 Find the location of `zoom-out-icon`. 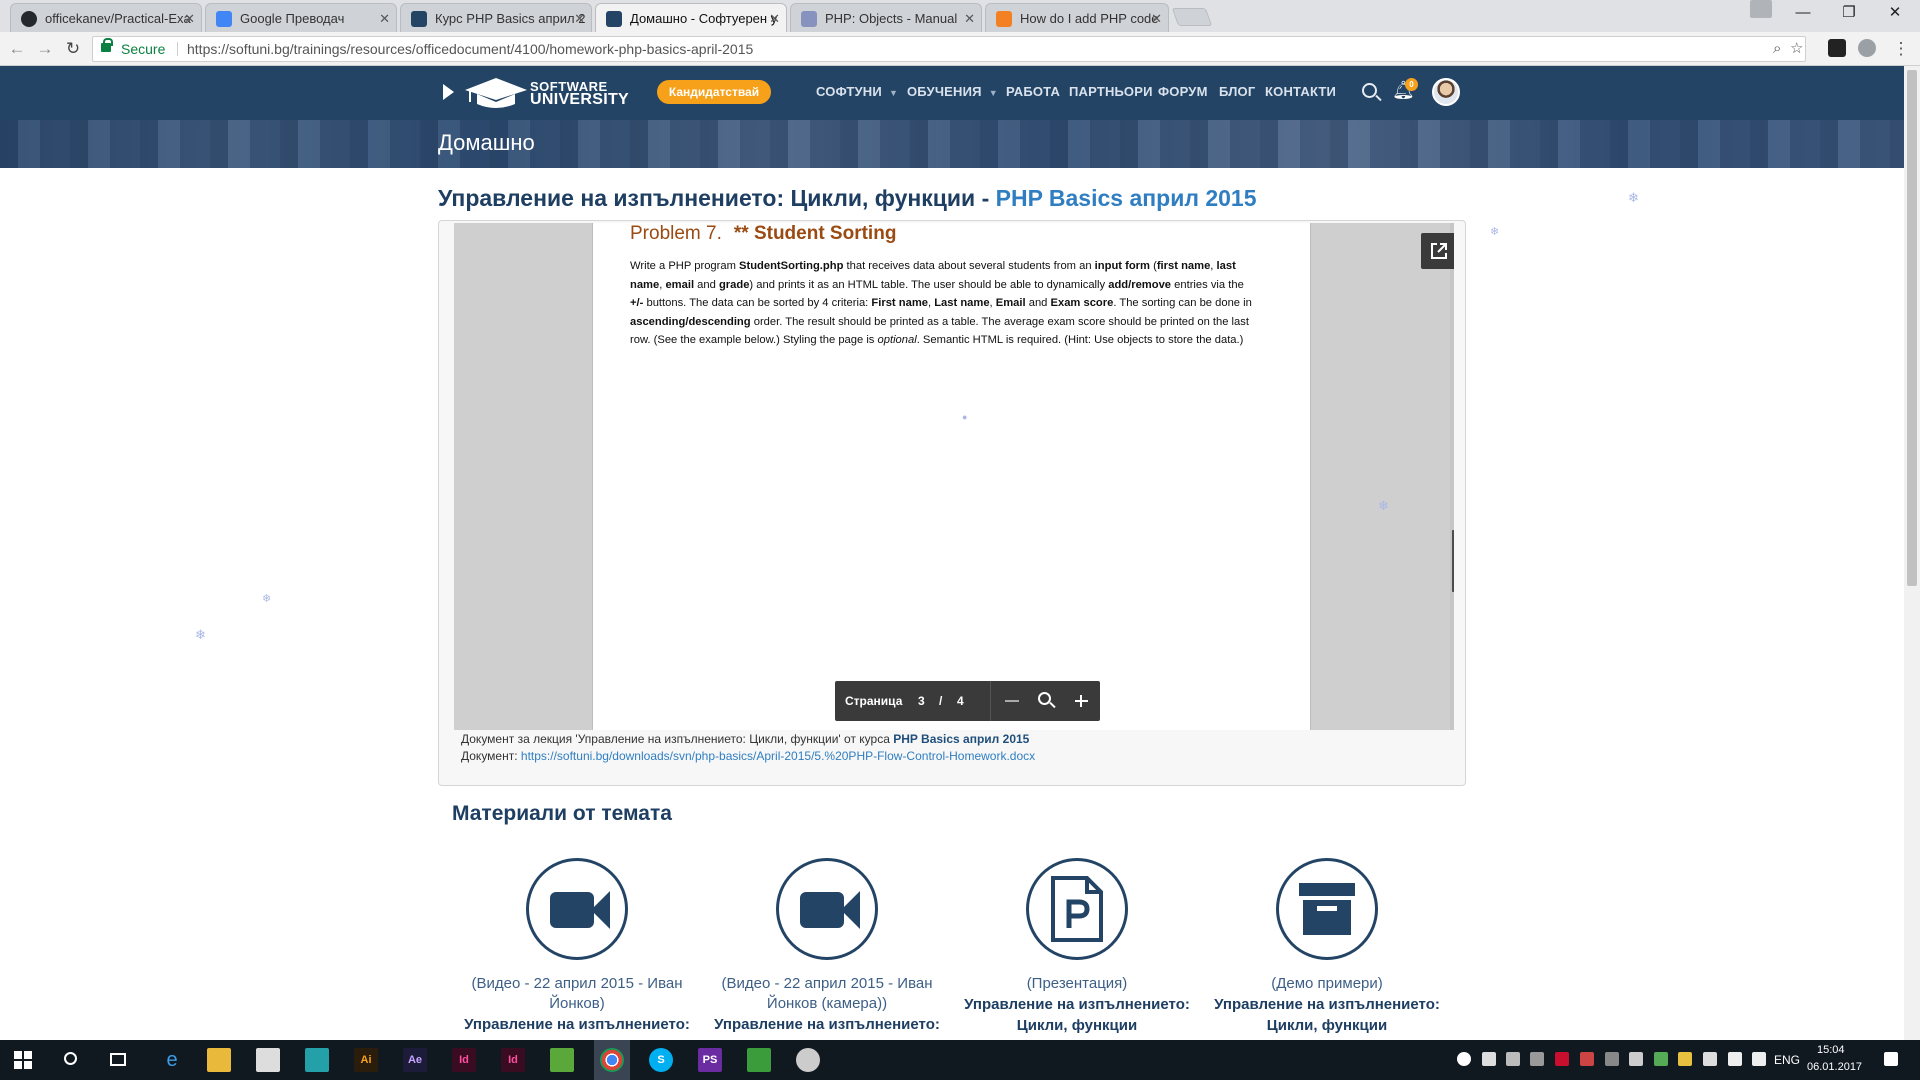

zoom-out-icon is located at coordinates (1012, 701).